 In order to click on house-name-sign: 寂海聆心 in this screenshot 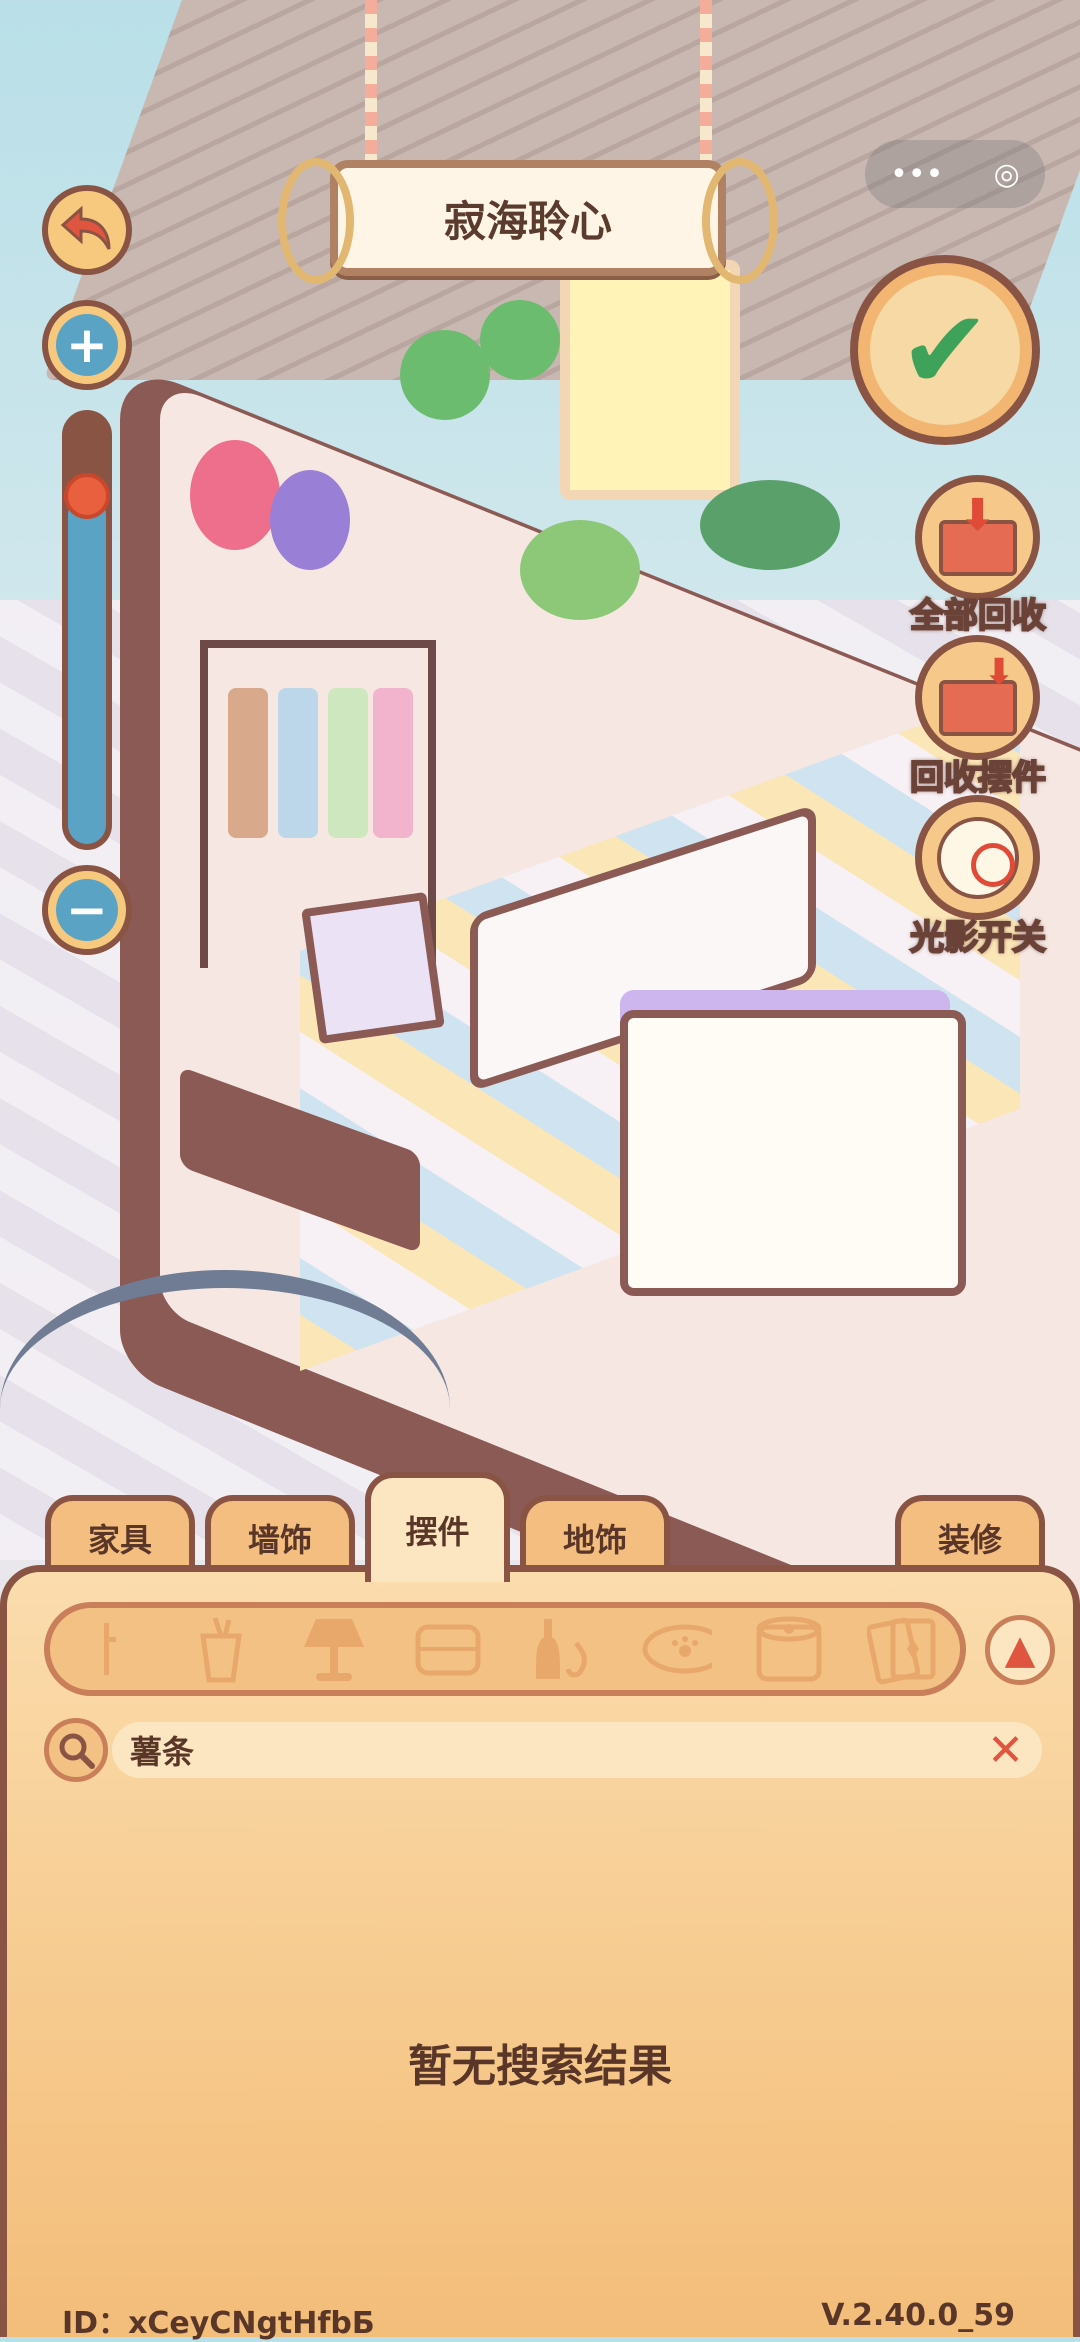, I will do `click(528, 221)`.